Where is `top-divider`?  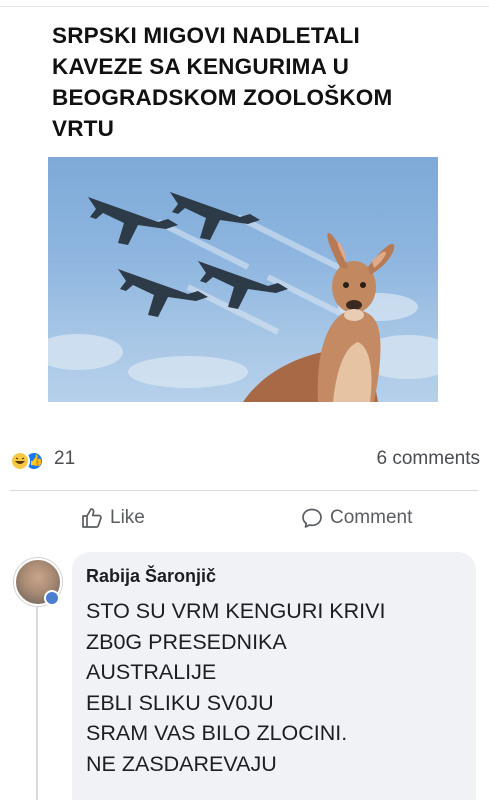
top-divider is located at coordinates (244, 6).